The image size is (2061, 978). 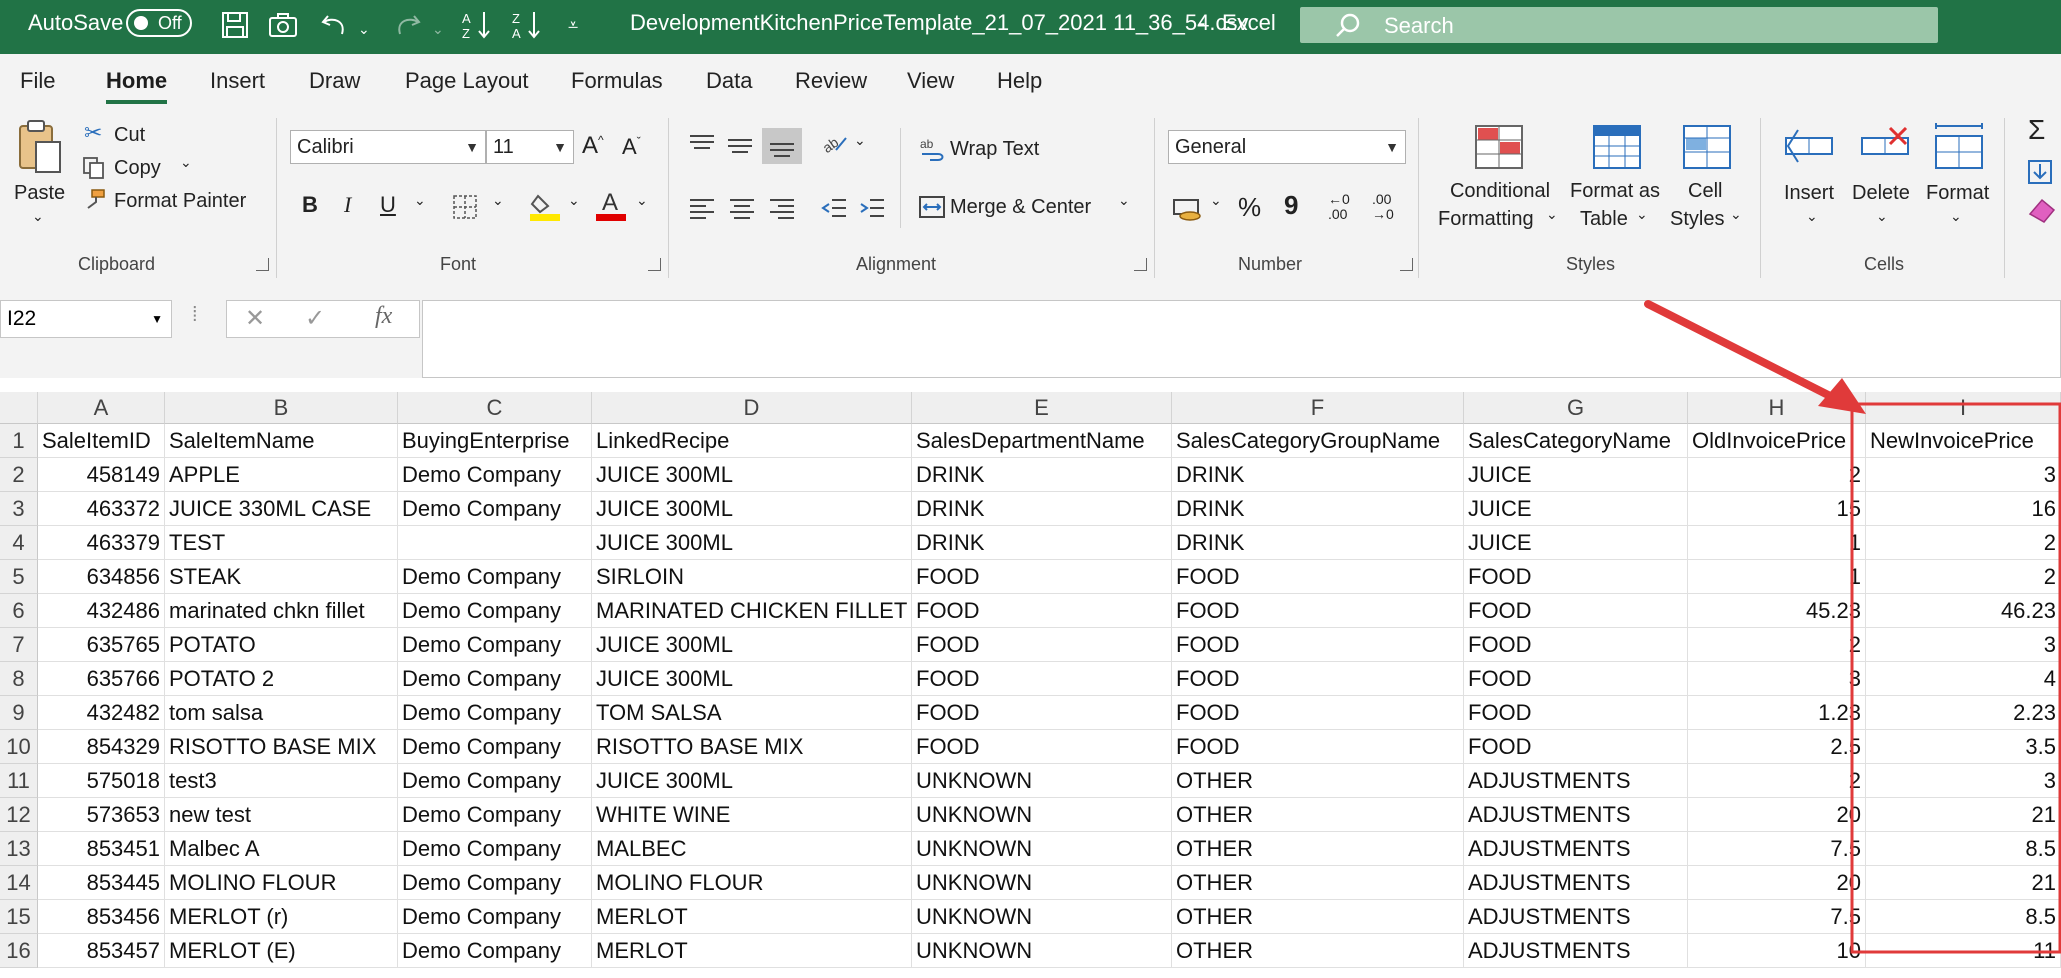 I want to click on merge-center-icon, so click(x=932, y=207).